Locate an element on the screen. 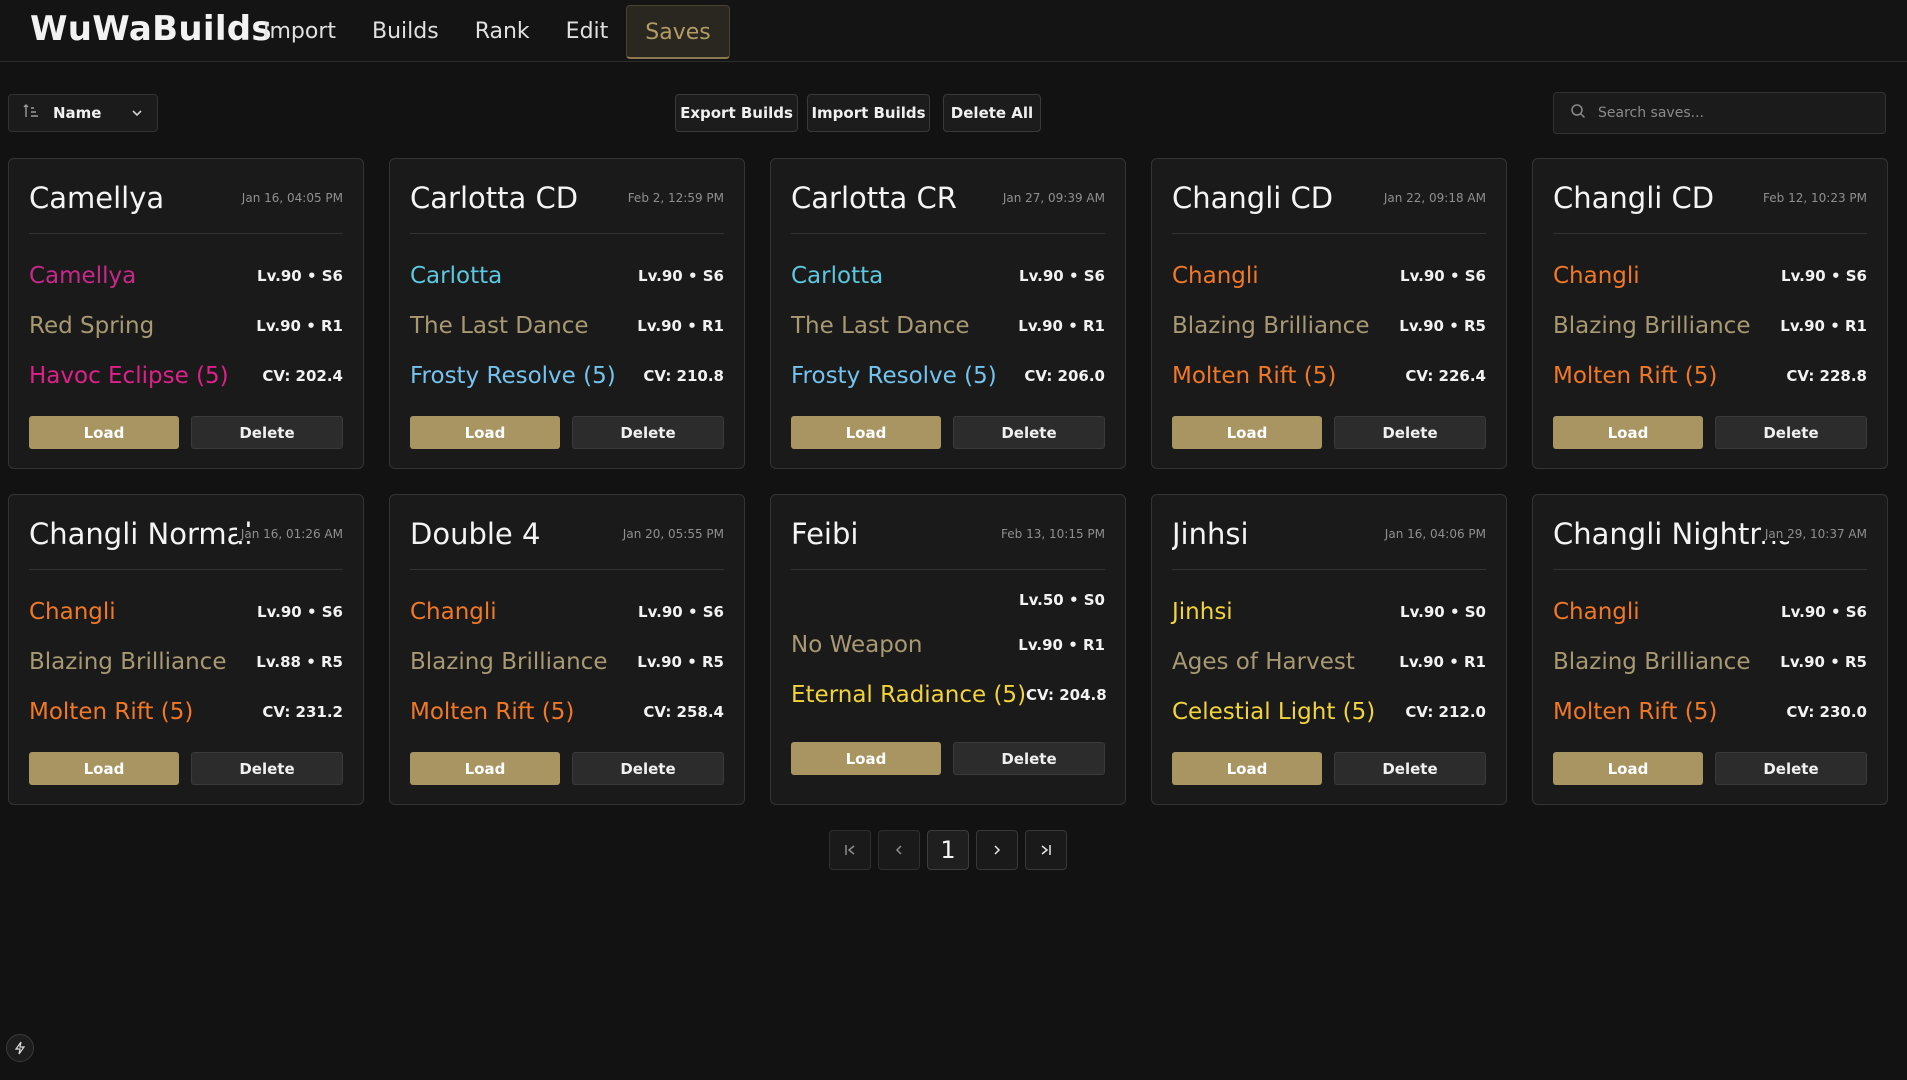  save-title: Camellya is located at coordinates (97, 198).